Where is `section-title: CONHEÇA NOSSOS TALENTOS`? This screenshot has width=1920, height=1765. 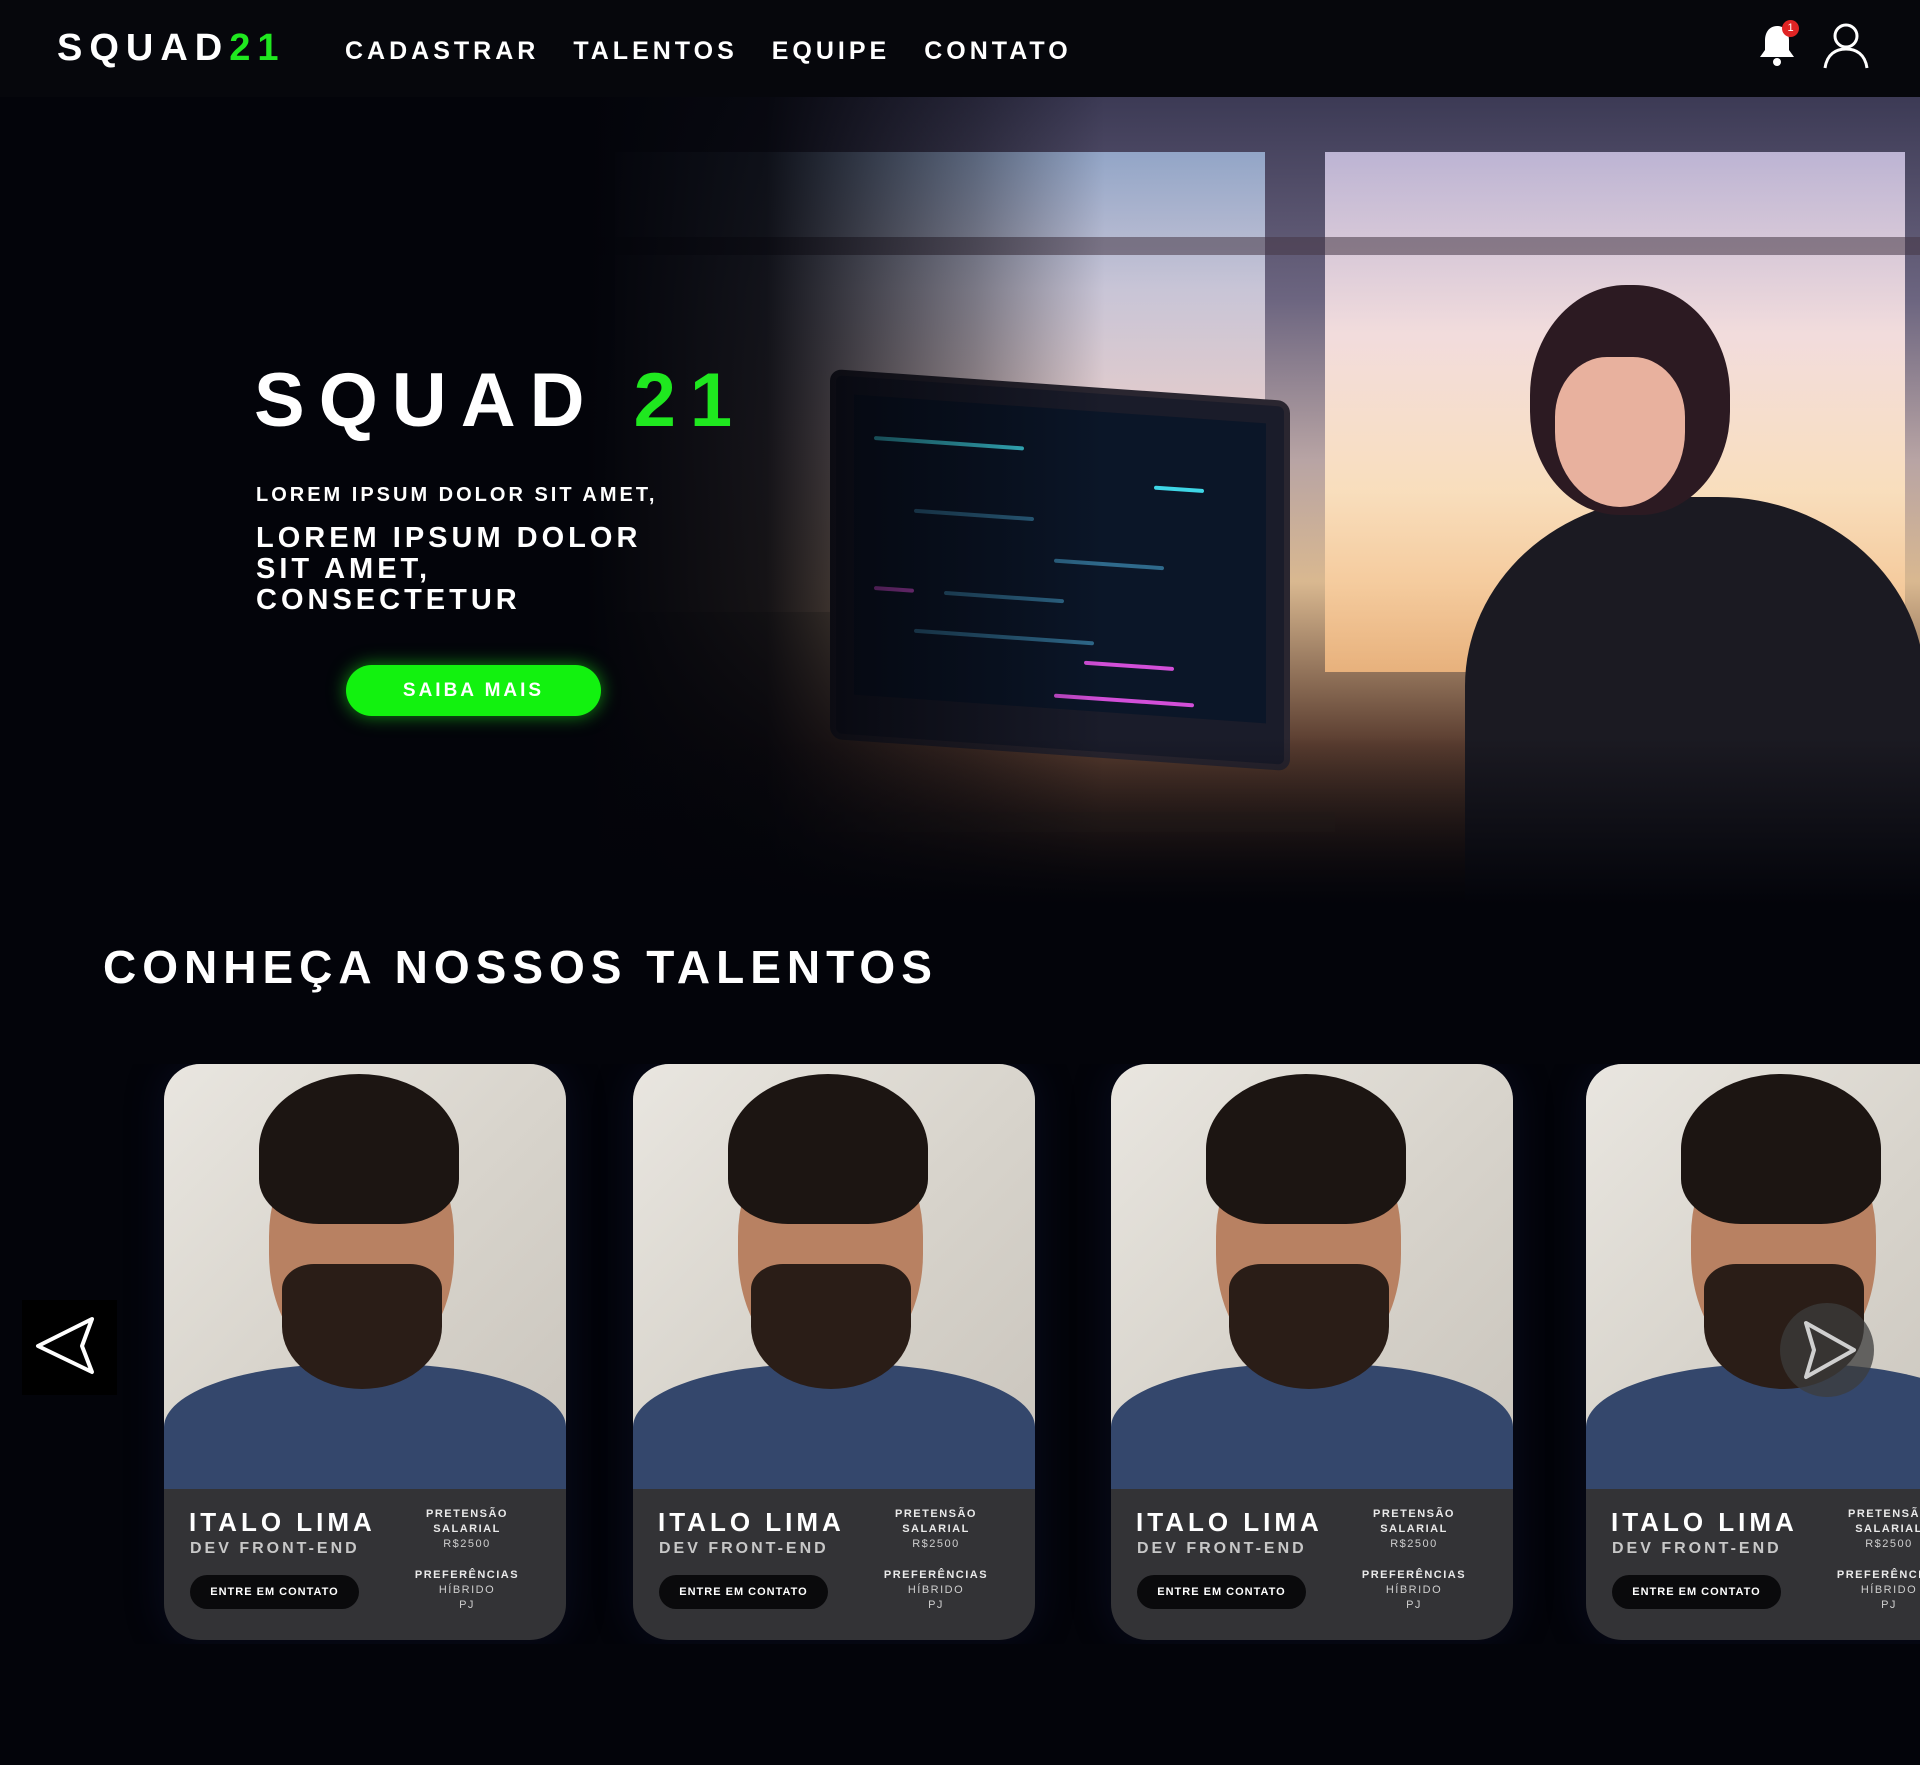
section-title: CONHEÇA NOSSOS TALENTOS is located at coordinates (520, 967).